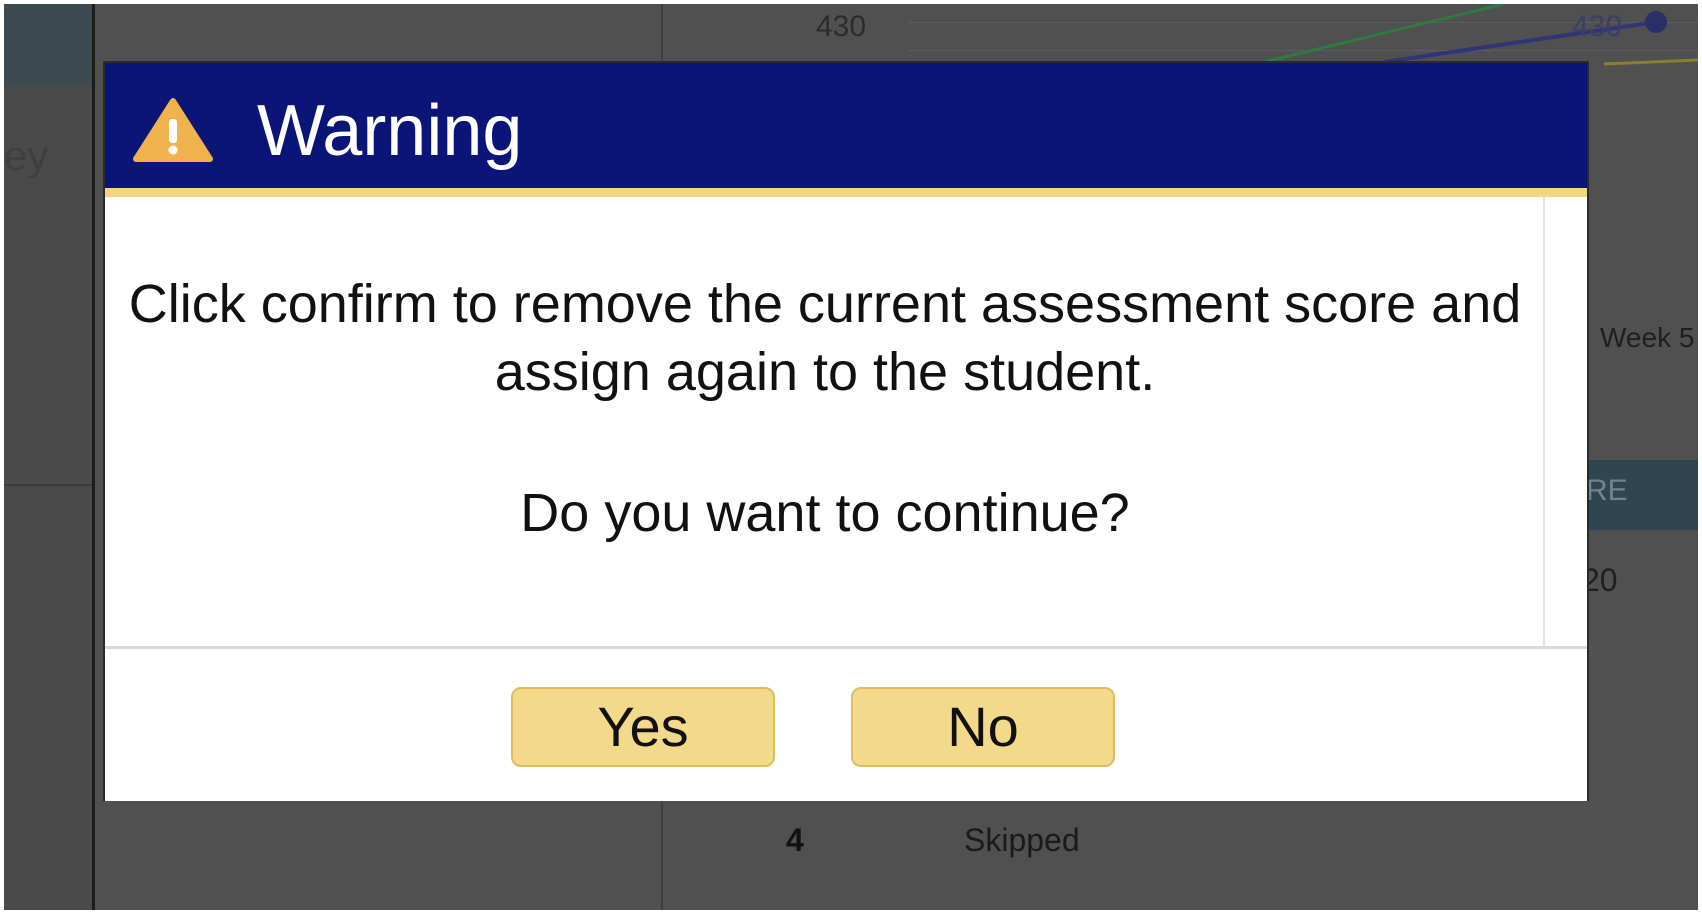 The image size is (1702, 916). Describe the element at coordinates (846, 130) in the screenshot. I see `dialog-header: Warning` at that location.